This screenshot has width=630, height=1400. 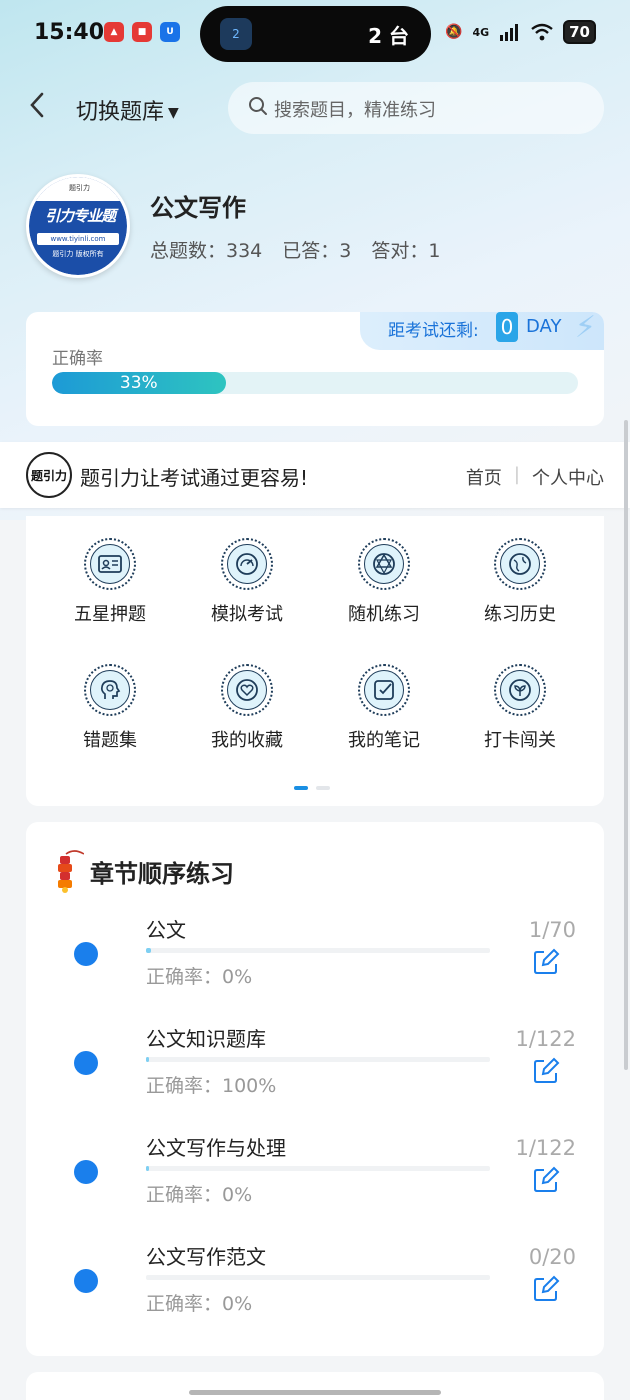 What do you see at coordinates (170, 32) in the screenshot?
I see `app-notification-icon: U` at bounding box center [170, 32].